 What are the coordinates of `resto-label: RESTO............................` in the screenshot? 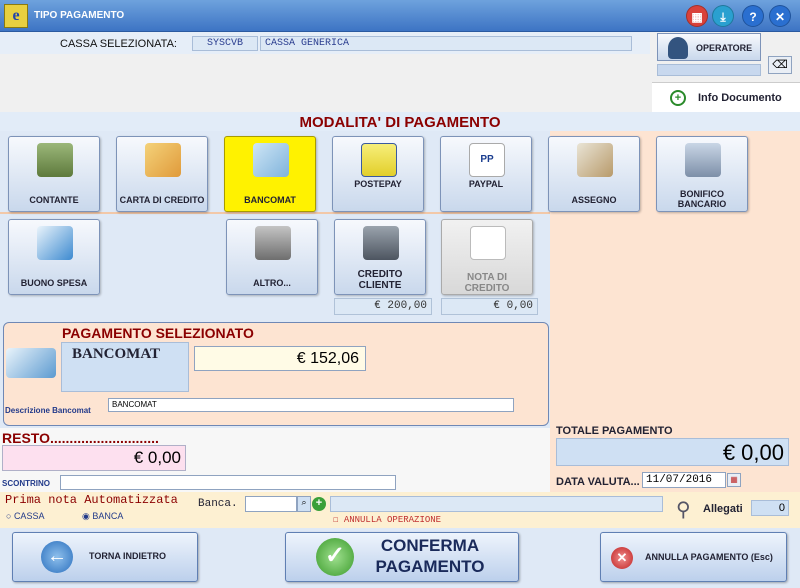 It's located at (80, 438).